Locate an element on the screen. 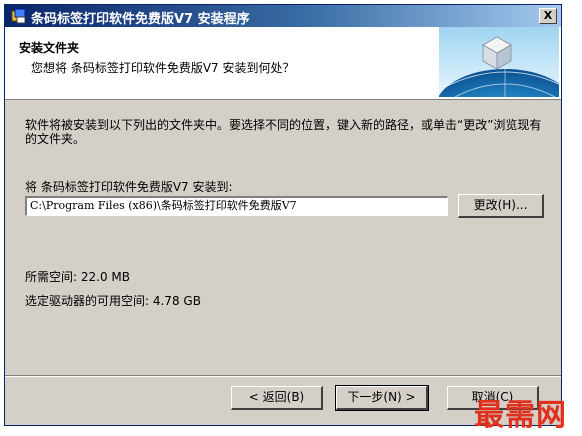 The image size is (582, 436). next-button: 下一步(N) > is located at coordinates (382, 398).